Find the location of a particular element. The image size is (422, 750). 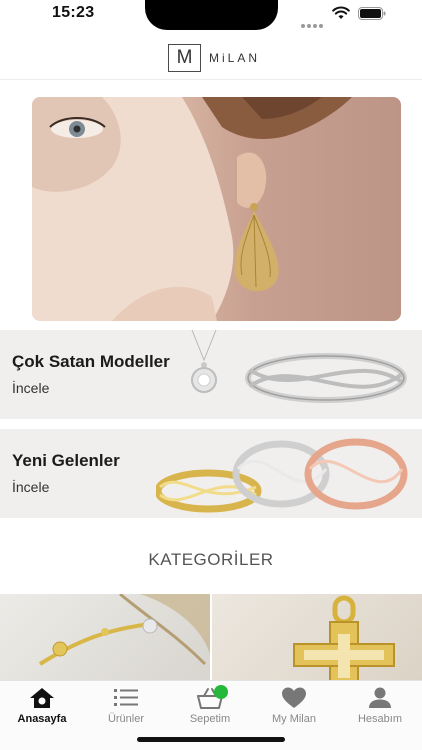

tab-label: Anasayfa is located at coordinates (42, 719).